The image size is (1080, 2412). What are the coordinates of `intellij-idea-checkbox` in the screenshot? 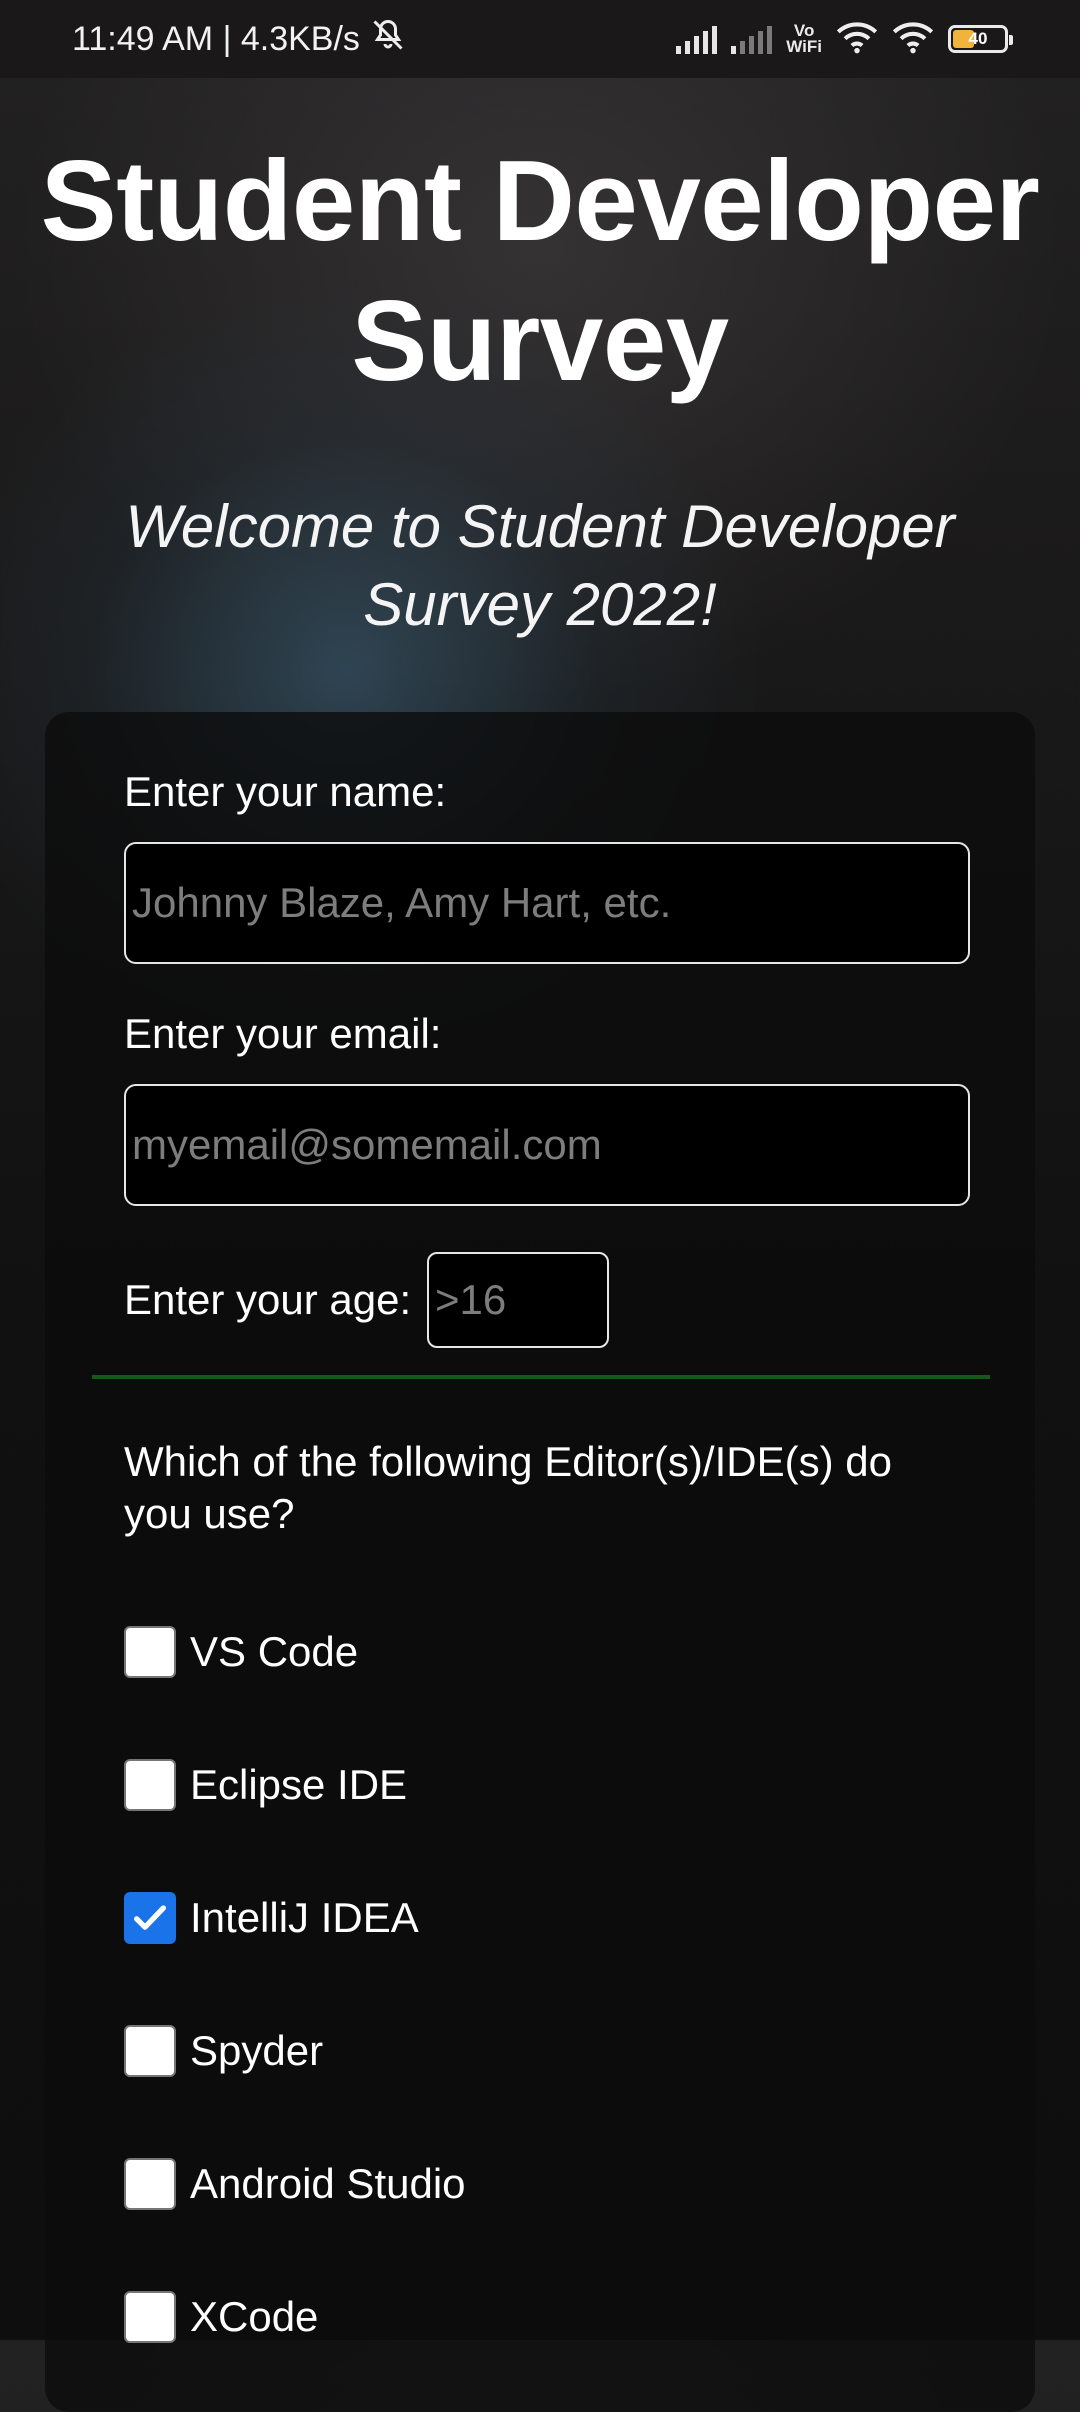 It's located at (150, 1918).